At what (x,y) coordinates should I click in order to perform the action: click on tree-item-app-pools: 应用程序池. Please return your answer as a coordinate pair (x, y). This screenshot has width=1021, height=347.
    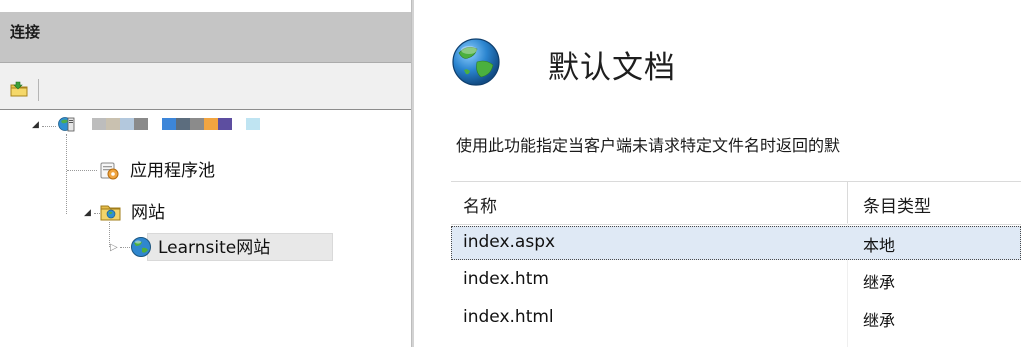
    Looking at the image, I should click on (172, 171).